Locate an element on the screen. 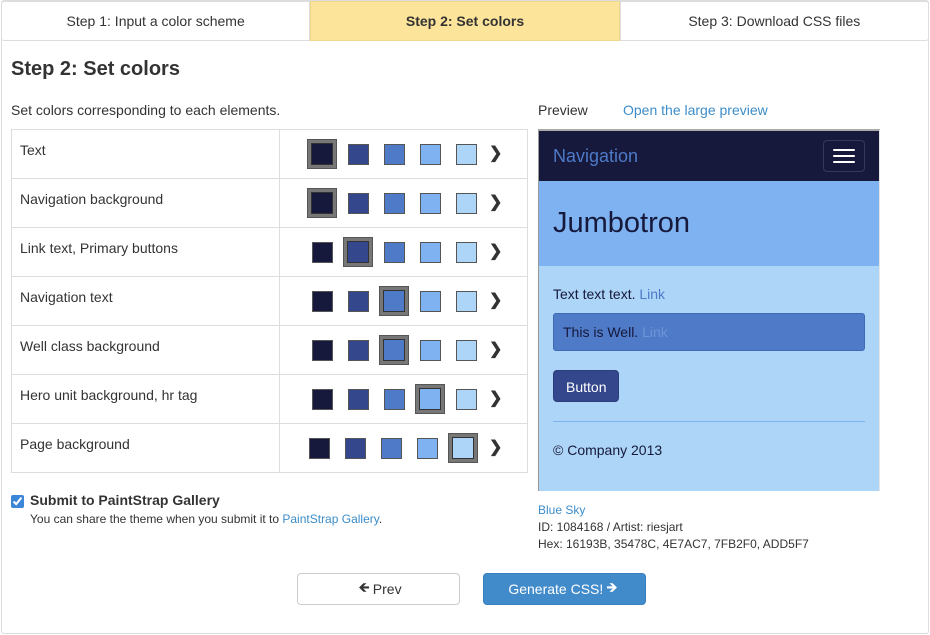 This screenshot has height=635, width=930. preview-button: Button is located at coordinates (586, 386).